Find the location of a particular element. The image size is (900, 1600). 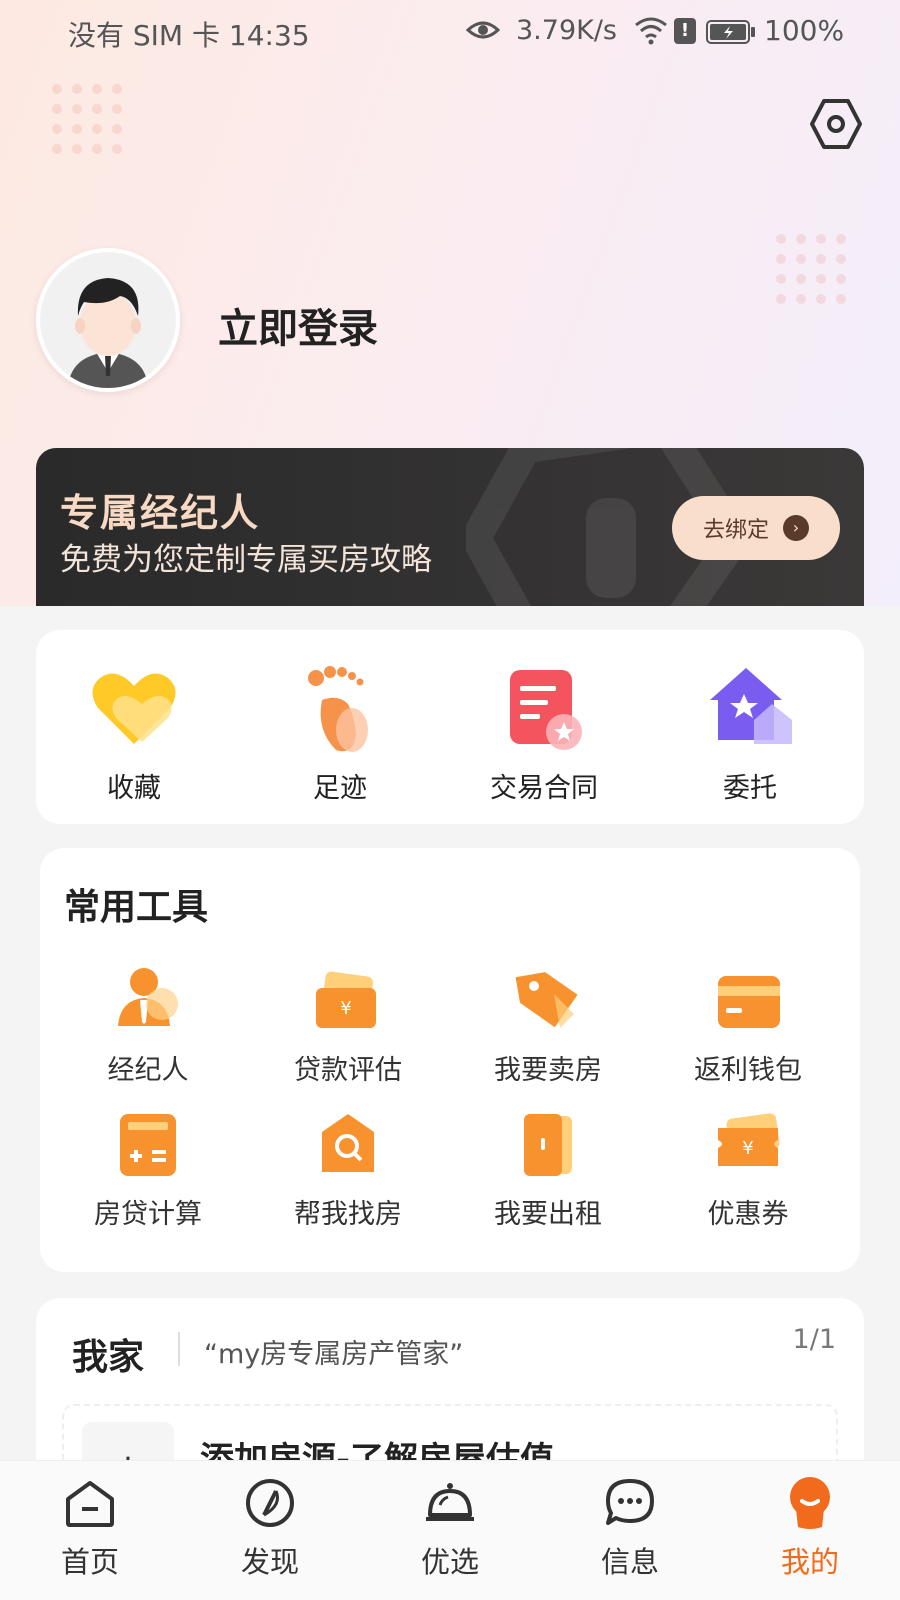

bottom-tab-bar: 首页 发现 优选 信息 我的 is located at coordinates (450, 1530).